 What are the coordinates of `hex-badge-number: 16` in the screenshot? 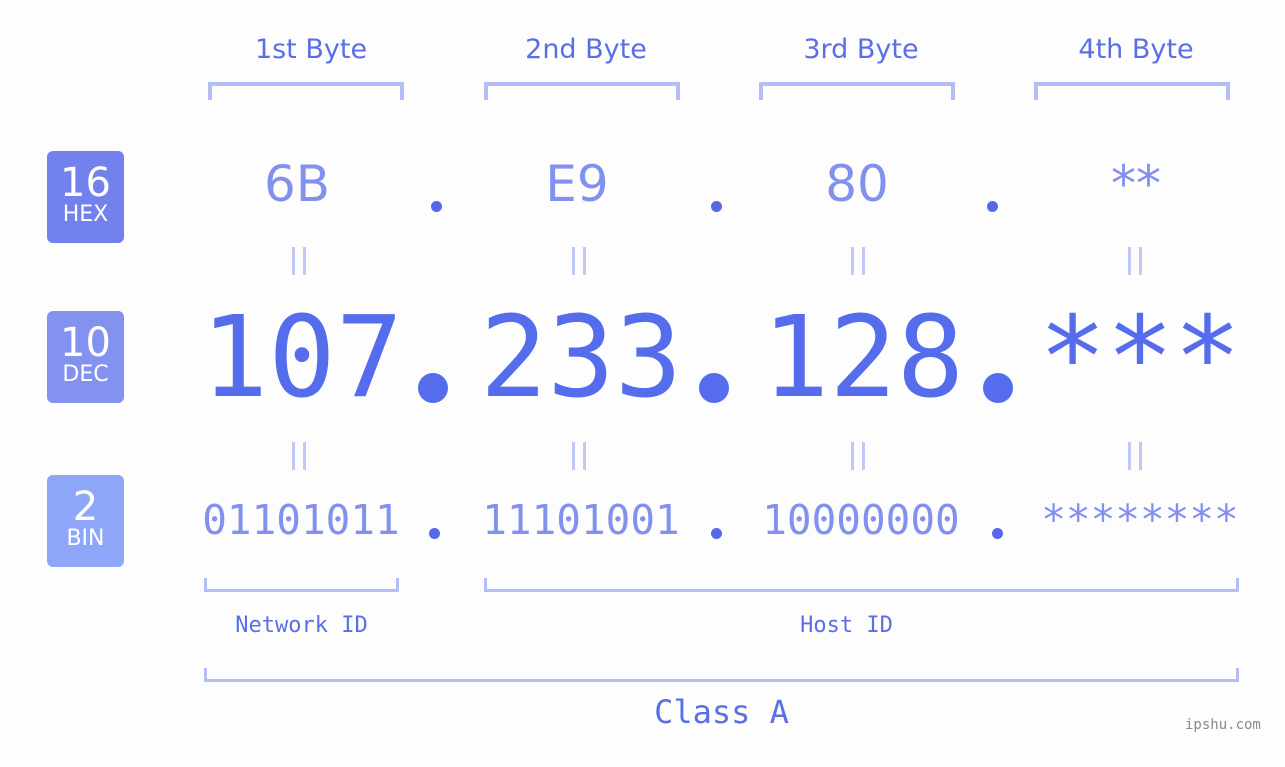 It's located at (85, 183).